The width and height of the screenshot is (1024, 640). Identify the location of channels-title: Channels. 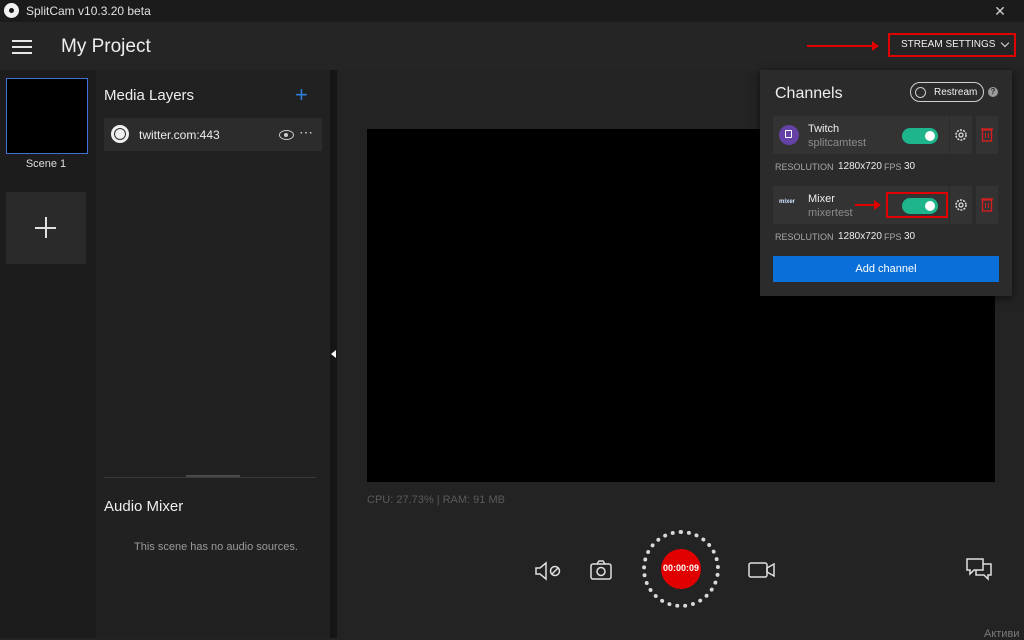
(809, 93).